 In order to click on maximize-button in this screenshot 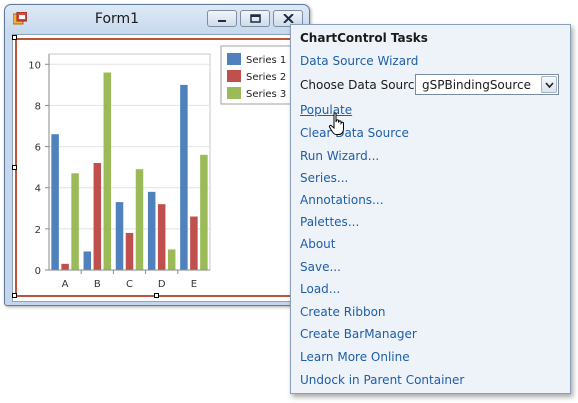, I will do `click(255, 18)`.